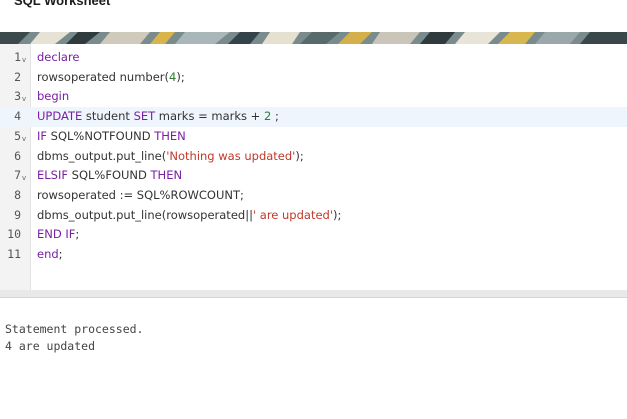 The height and width of the screenshot is (419, 627). Describe the element at coordinates (52, 175) in the screenshot. I see `code-token: ELSIF` at that location.